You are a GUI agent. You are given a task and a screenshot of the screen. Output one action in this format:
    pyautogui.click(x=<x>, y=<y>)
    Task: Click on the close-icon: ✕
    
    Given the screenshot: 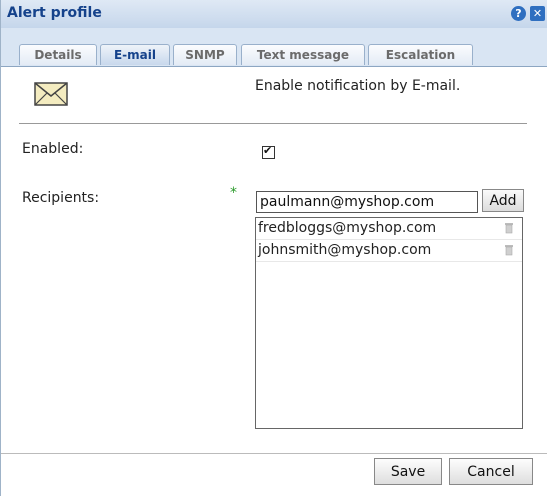 What is the action you would take?
    pyautogui.click(x=537, y=13)
    